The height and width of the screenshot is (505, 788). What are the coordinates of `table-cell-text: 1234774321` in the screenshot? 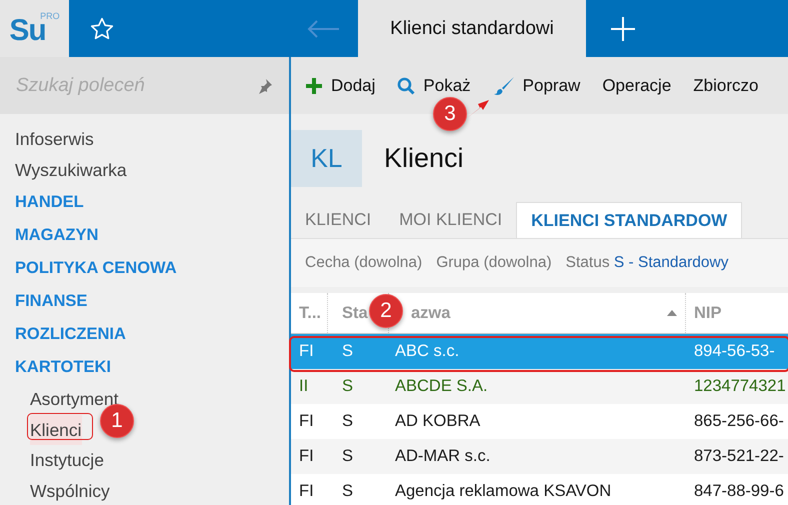 It's located at (740, 386).